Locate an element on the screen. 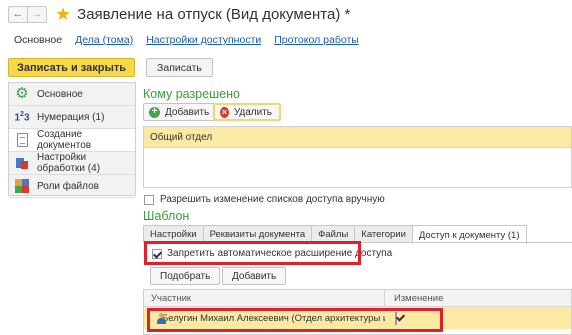 Image resolution: width=572 pixels, height=335 pixels. sidebar-item-document-creation: Создание документов is located at coordinates (72, 140).